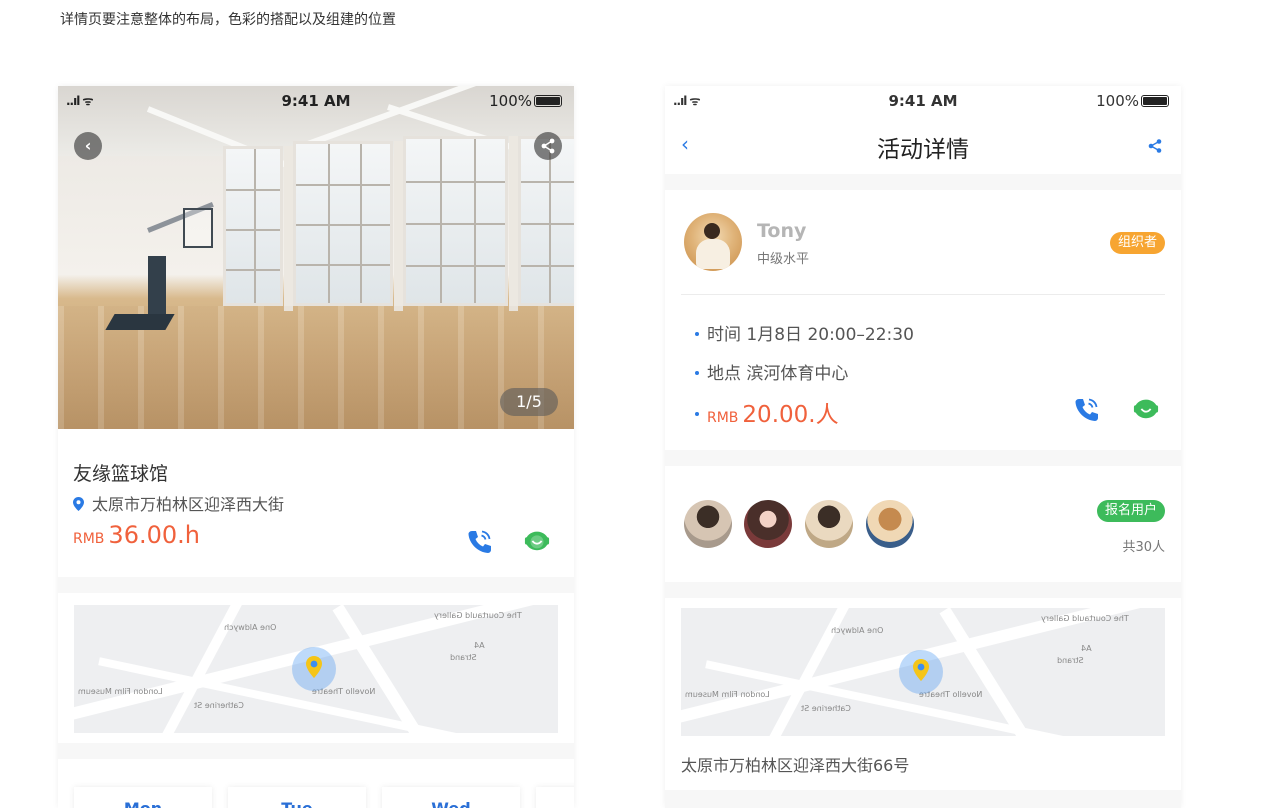 The width and height of the screenshot is (1275, 808). What do you see at coordinates (1143, 547) in the screenshot?
I see `registered-users-count: 共30人` at bounding box center [1143, 547].